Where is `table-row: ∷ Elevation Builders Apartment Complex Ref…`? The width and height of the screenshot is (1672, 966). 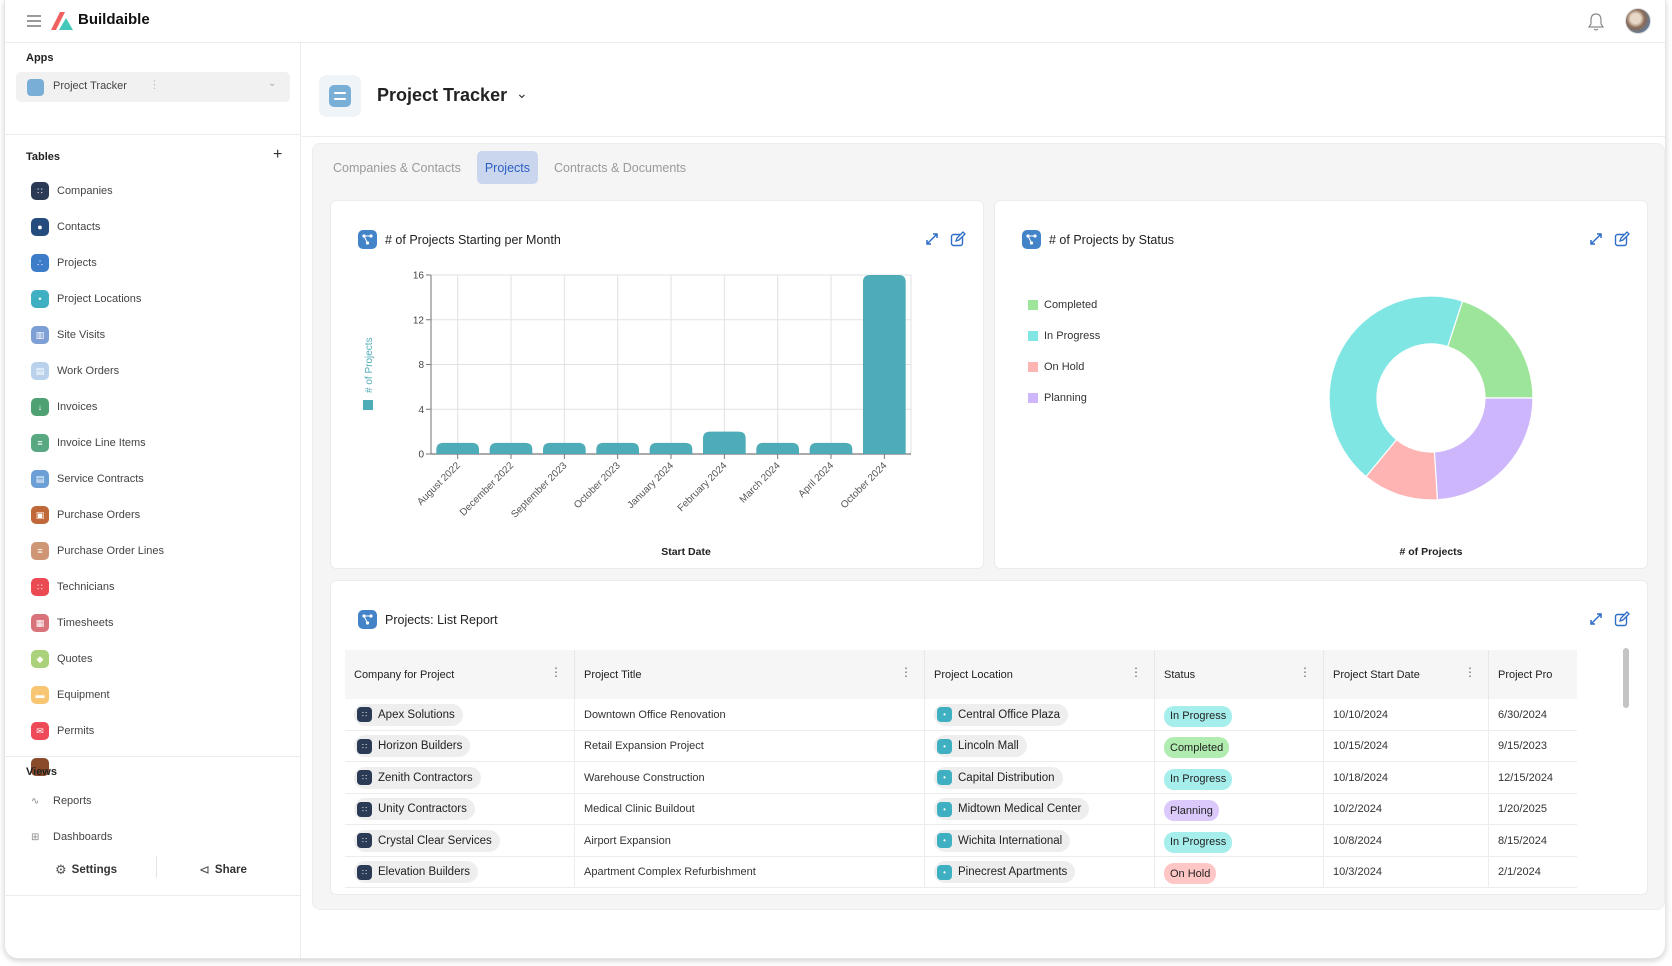 table-row: ∷ Elevation Builders Apartment Complex Ref… is located at coordinates (961, 872).